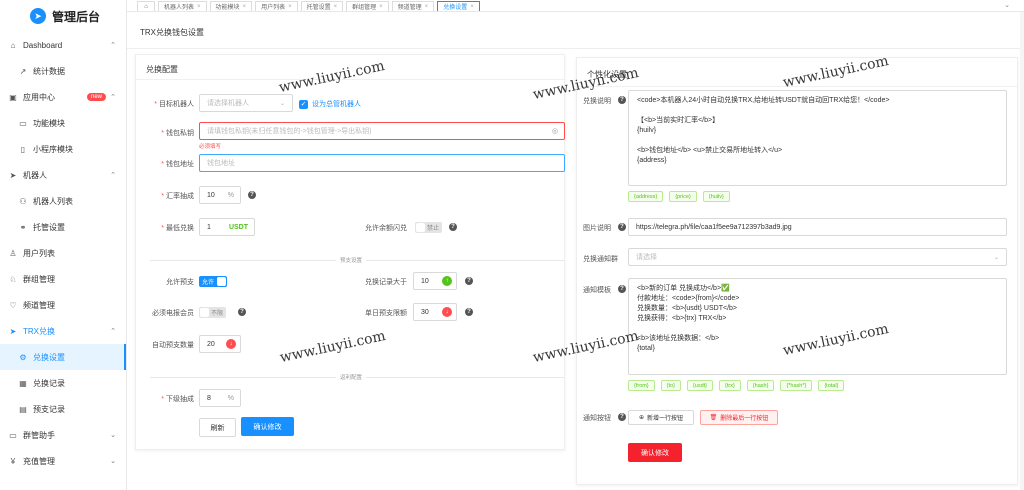 This screenshot has width=1024, height=490. Describe the element at coordinates (217, 427) in the screenshot. I see `refresh-button: 刷新` at that location.